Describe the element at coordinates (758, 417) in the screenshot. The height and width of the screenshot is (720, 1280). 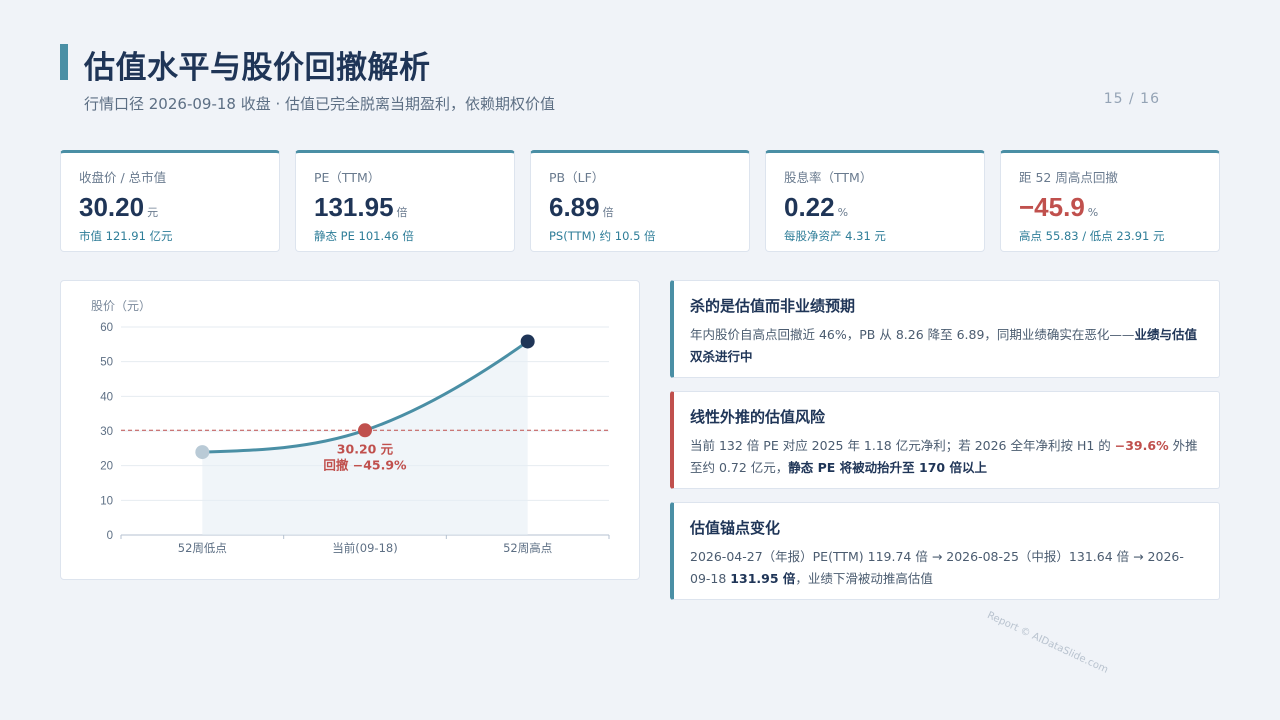
I see `insight-title: 线性外推的估值风险` at that location.